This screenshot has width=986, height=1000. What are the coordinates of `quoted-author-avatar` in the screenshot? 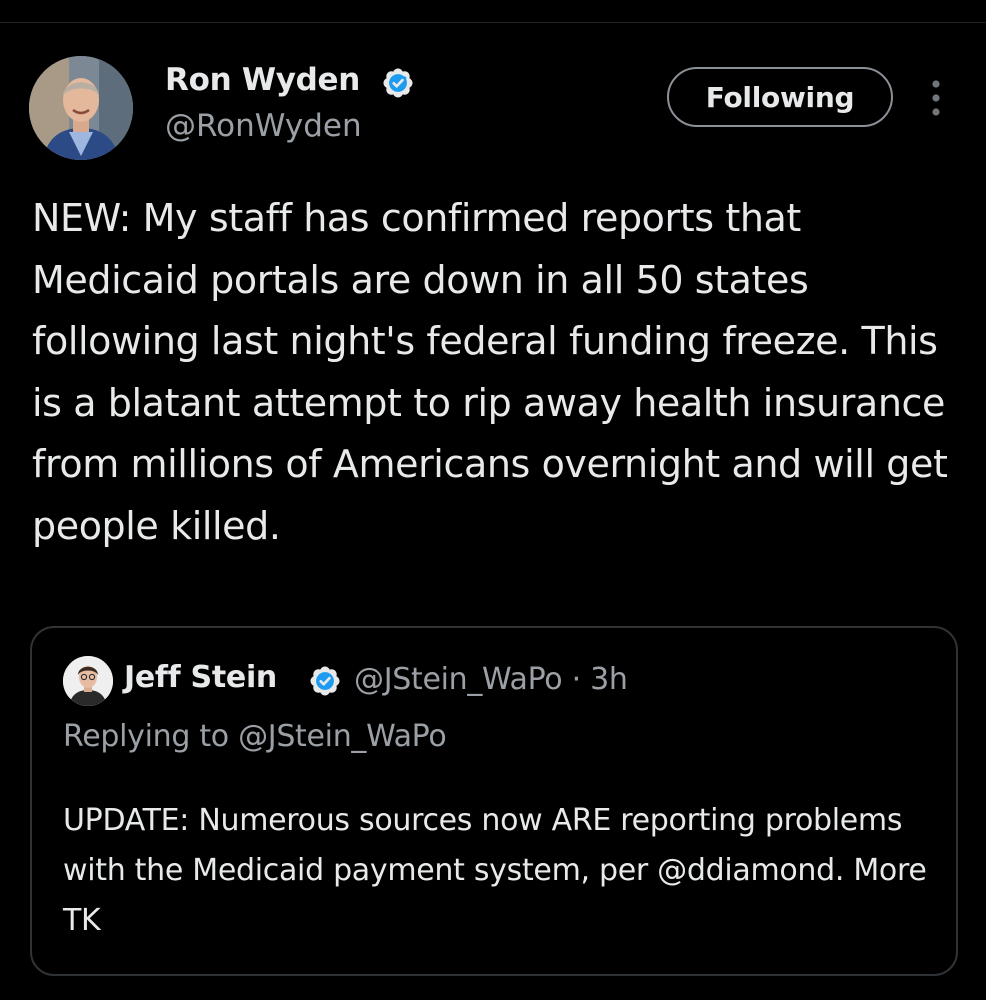 It's located at (88, 681).